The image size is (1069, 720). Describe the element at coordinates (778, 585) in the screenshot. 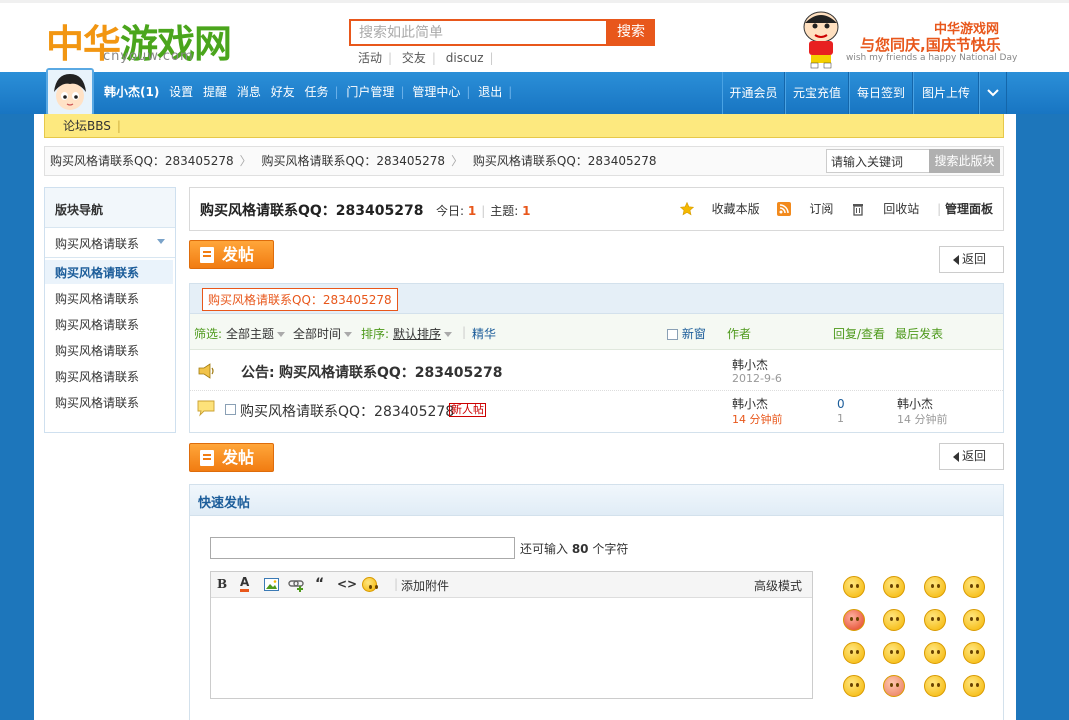

I see `advanced-mode-button: 高级模式` at that location.